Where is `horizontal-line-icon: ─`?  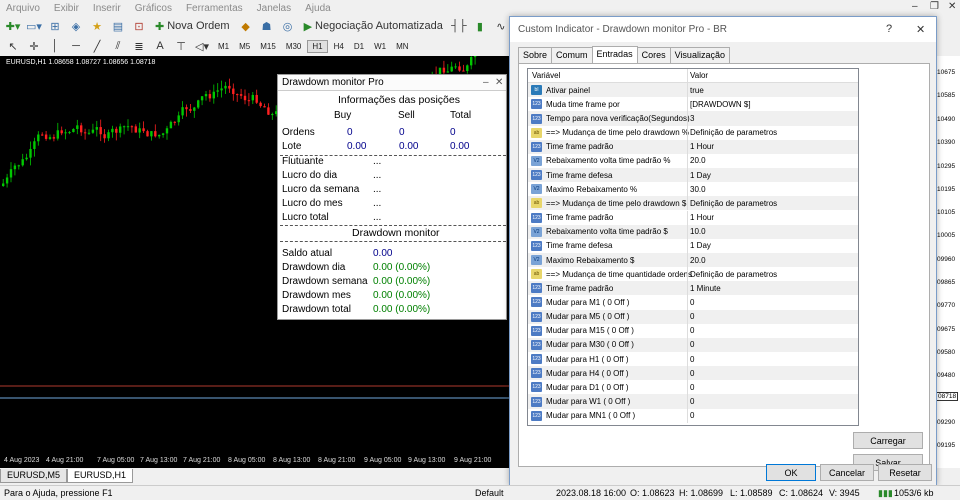
horizontal-line-icon: ─ is located at coordinates (76, 46).